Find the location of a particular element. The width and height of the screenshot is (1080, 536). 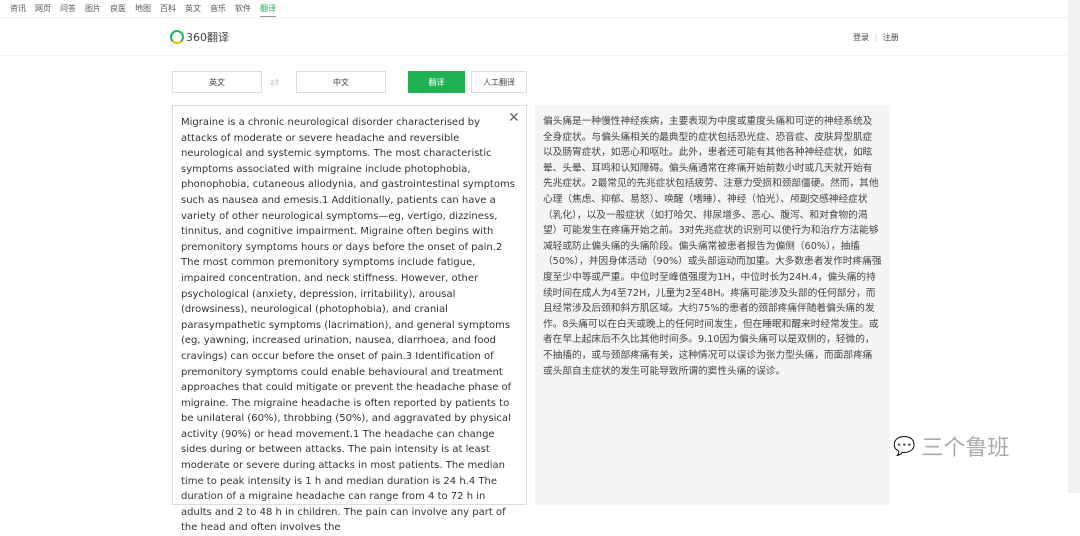

nav-news: 资讯 is located at coordinates (18, 8).